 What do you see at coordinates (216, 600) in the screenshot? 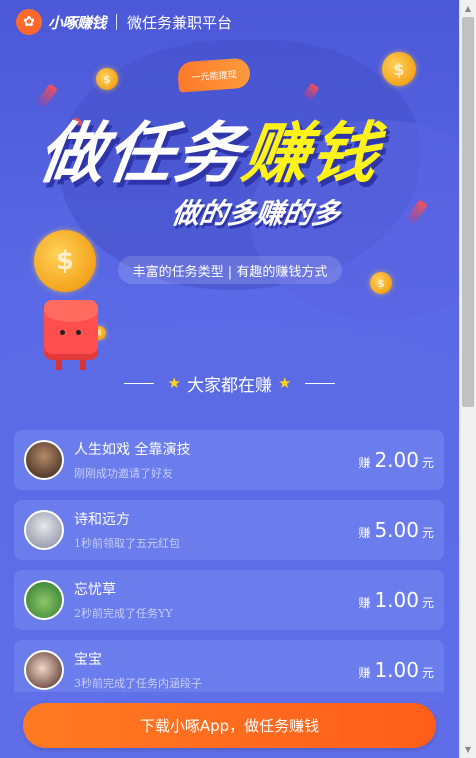
I see `feed-item-info: 忘忧草 2秒前完成了任务YY` at bounding box center [216, 600].